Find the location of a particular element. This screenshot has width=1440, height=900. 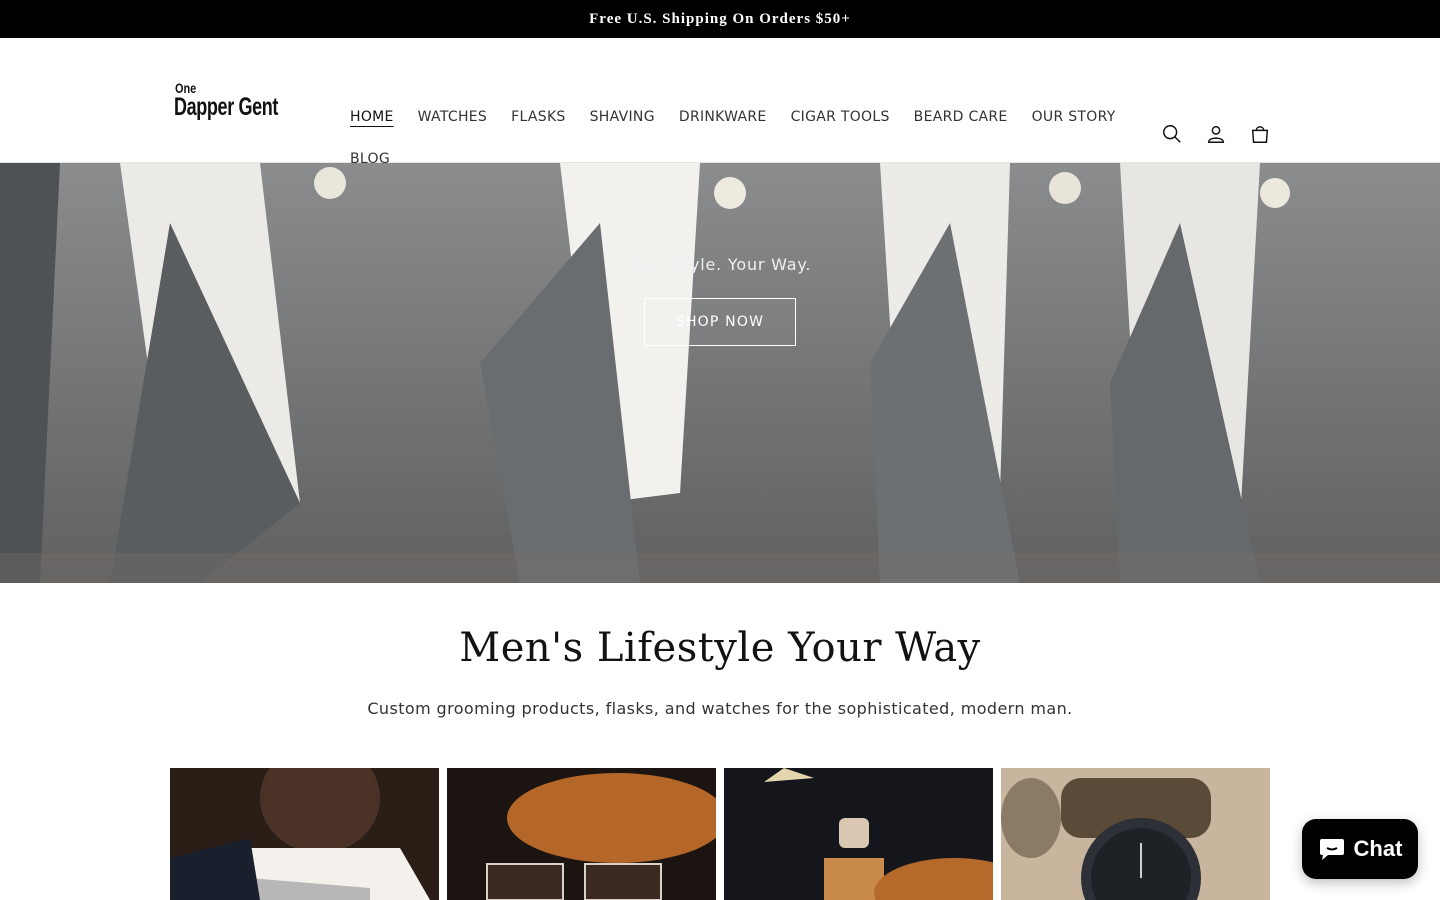

collection-image-decanter is located at coordinates (858, 834).